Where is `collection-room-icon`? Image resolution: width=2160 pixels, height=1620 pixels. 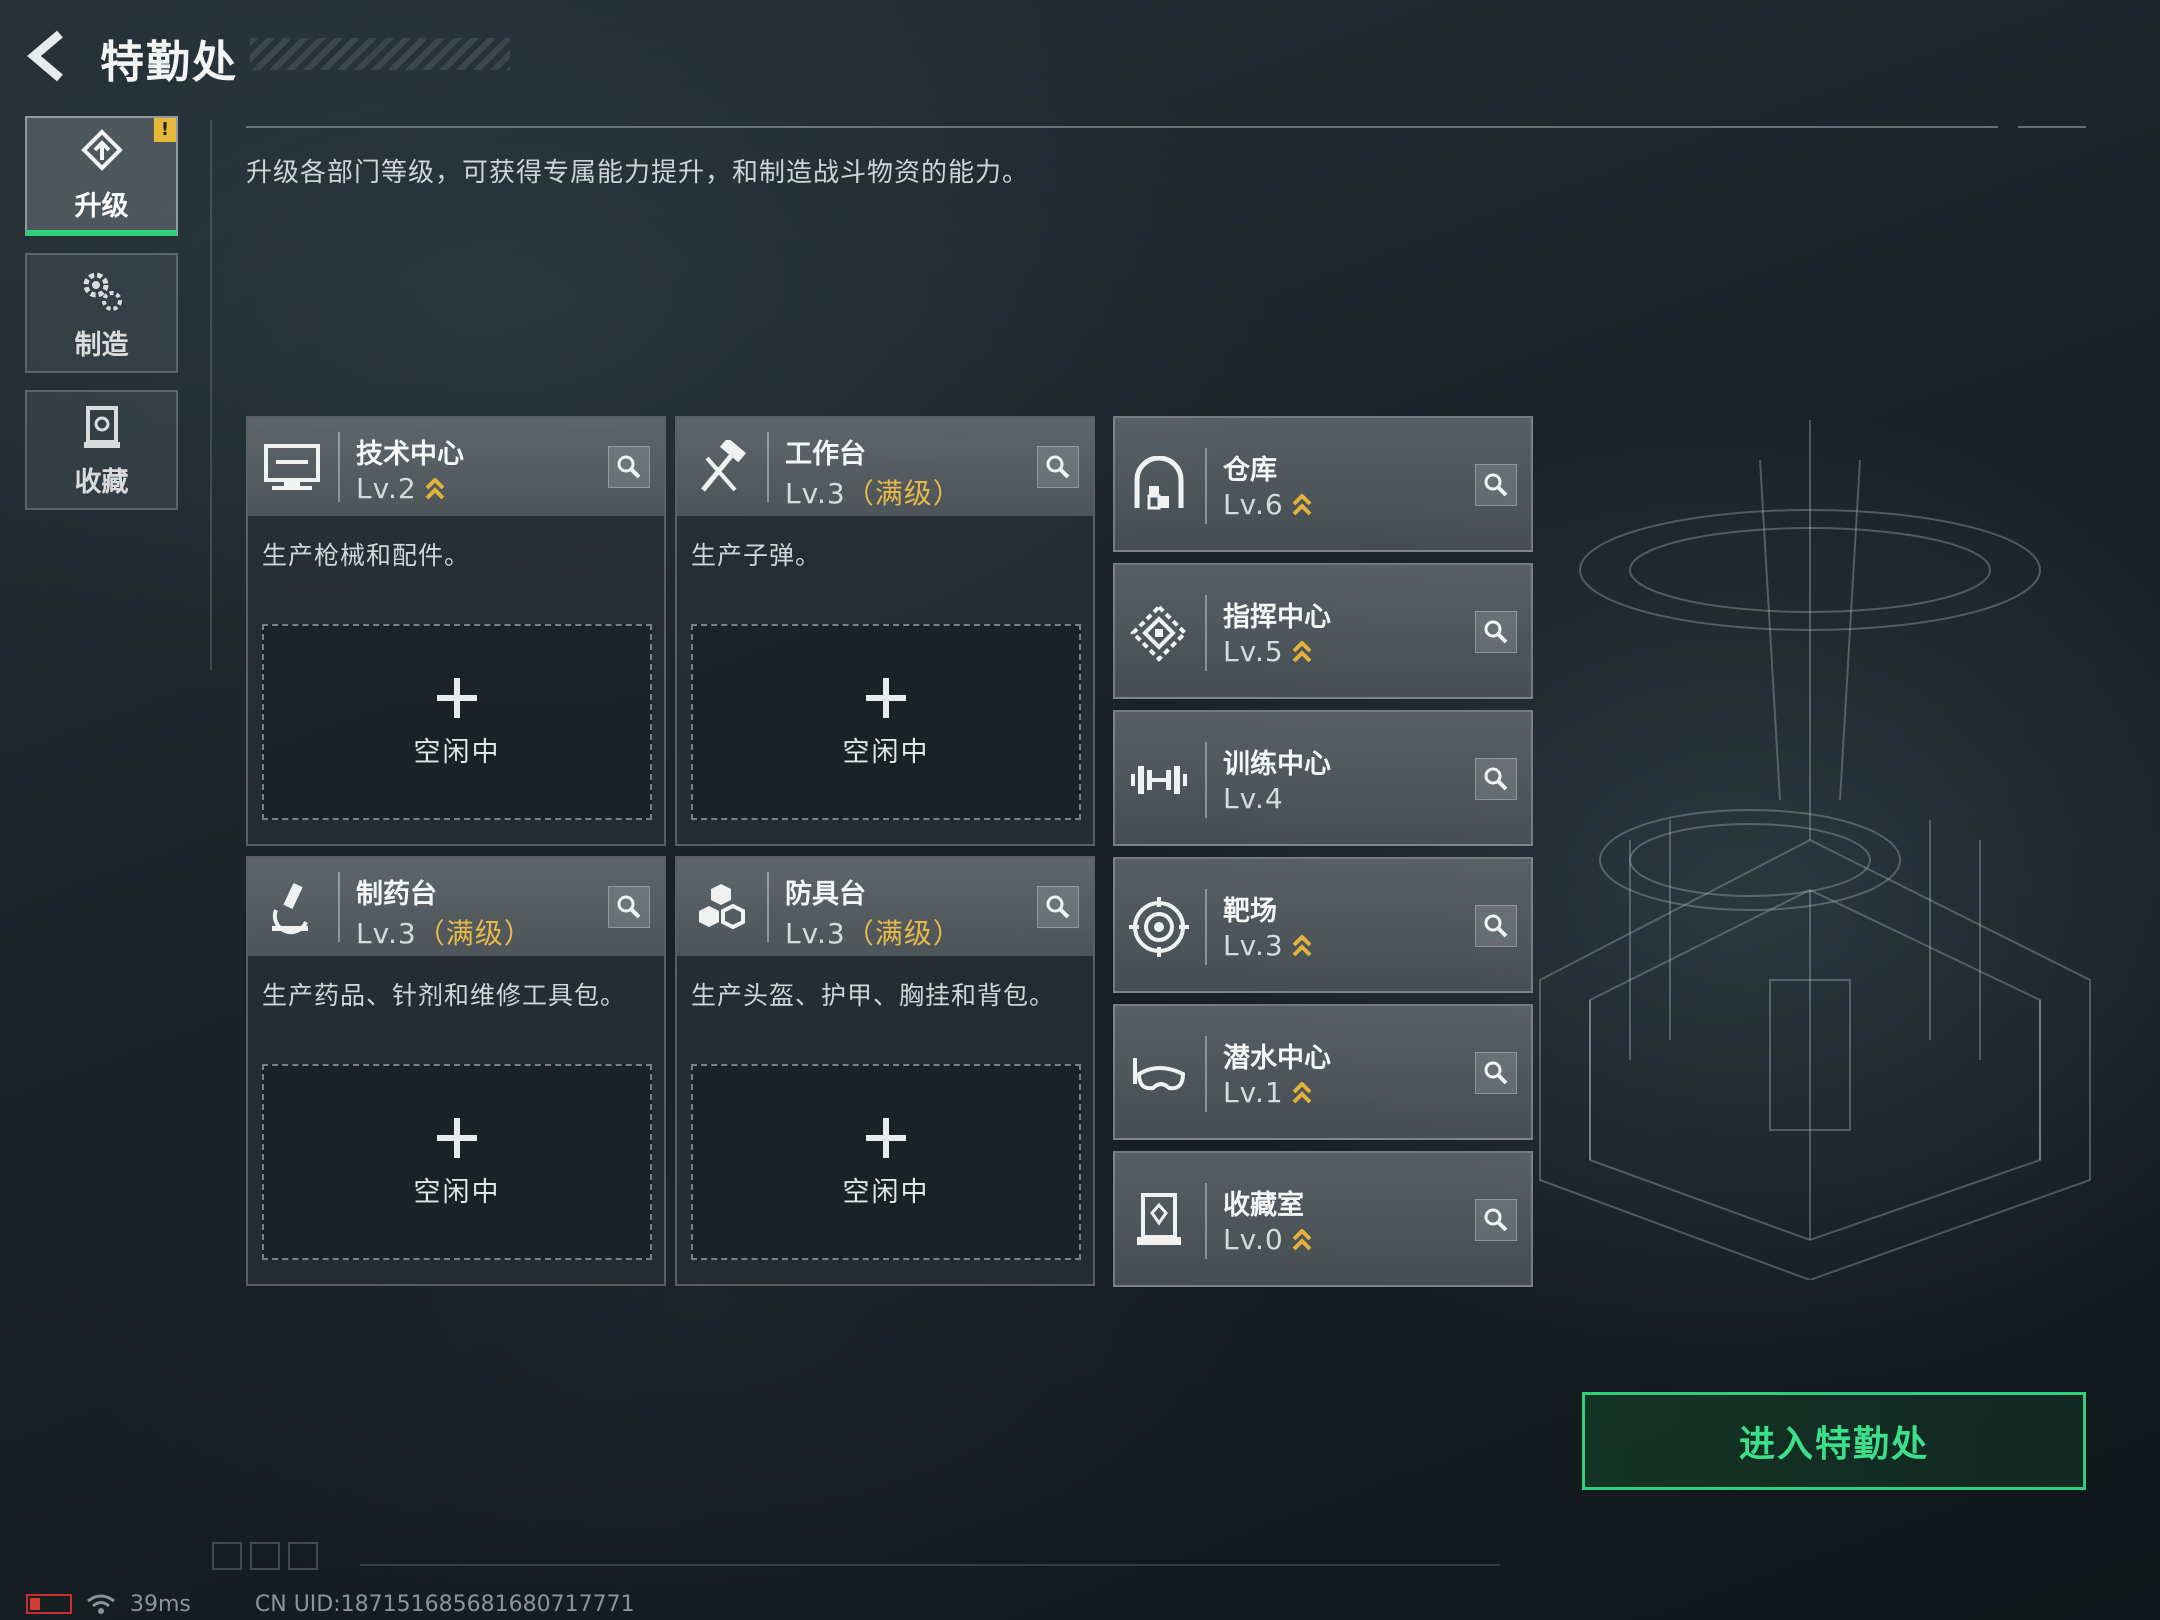
collection-room-icon is located at coordinates (1159, 1219).